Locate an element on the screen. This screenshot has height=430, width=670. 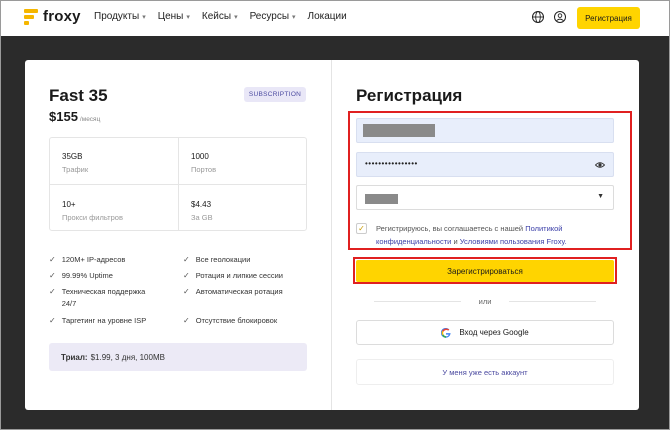
stat-label: За GB is located at coordinates (202, 217).